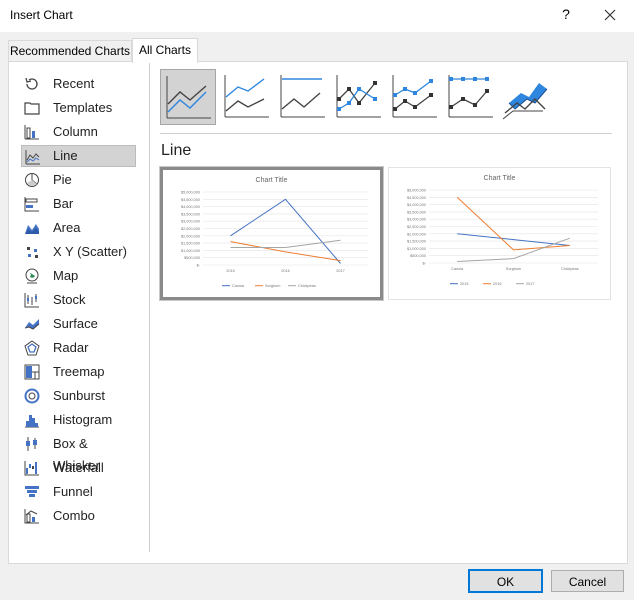 The height and width of the screenshot is (600, 634). I want to click on subtype-stacked-line, so click(247, 97).